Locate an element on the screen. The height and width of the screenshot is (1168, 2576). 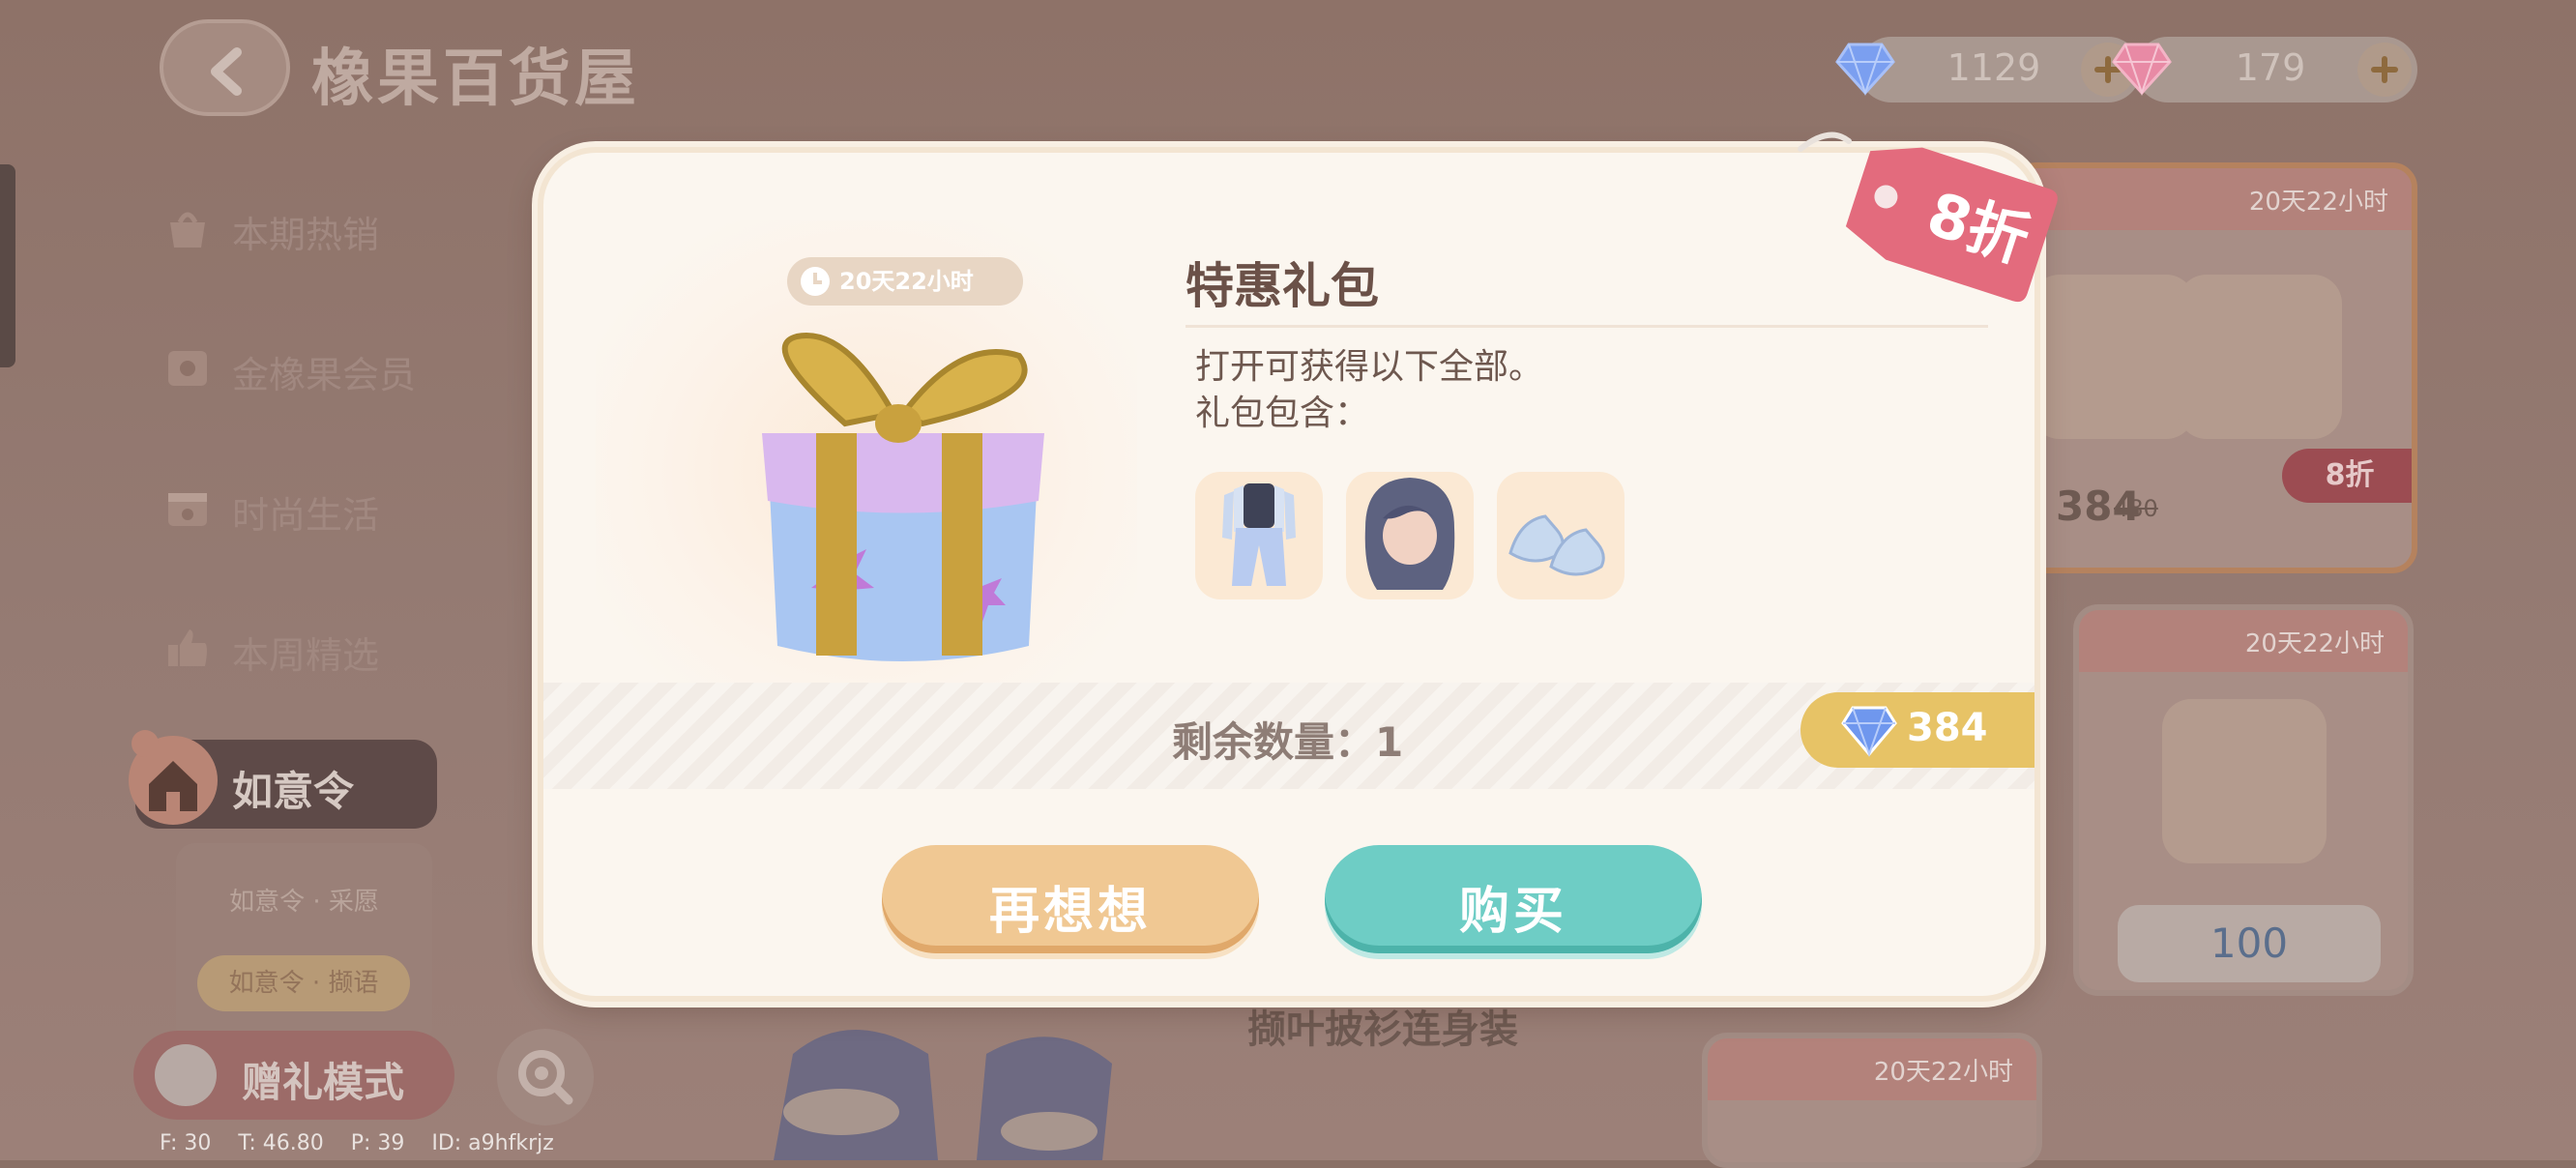
timer-badge: 20天22小时 is located at coordinates (905, 281).